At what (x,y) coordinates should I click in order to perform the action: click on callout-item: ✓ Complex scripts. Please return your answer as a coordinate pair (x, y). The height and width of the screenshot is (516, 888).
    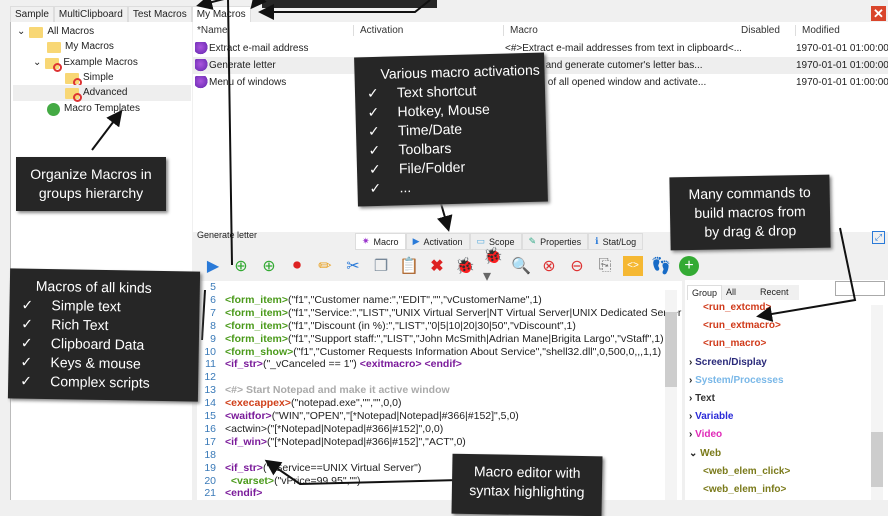
    Looking at the image, I should click on (85, 381).